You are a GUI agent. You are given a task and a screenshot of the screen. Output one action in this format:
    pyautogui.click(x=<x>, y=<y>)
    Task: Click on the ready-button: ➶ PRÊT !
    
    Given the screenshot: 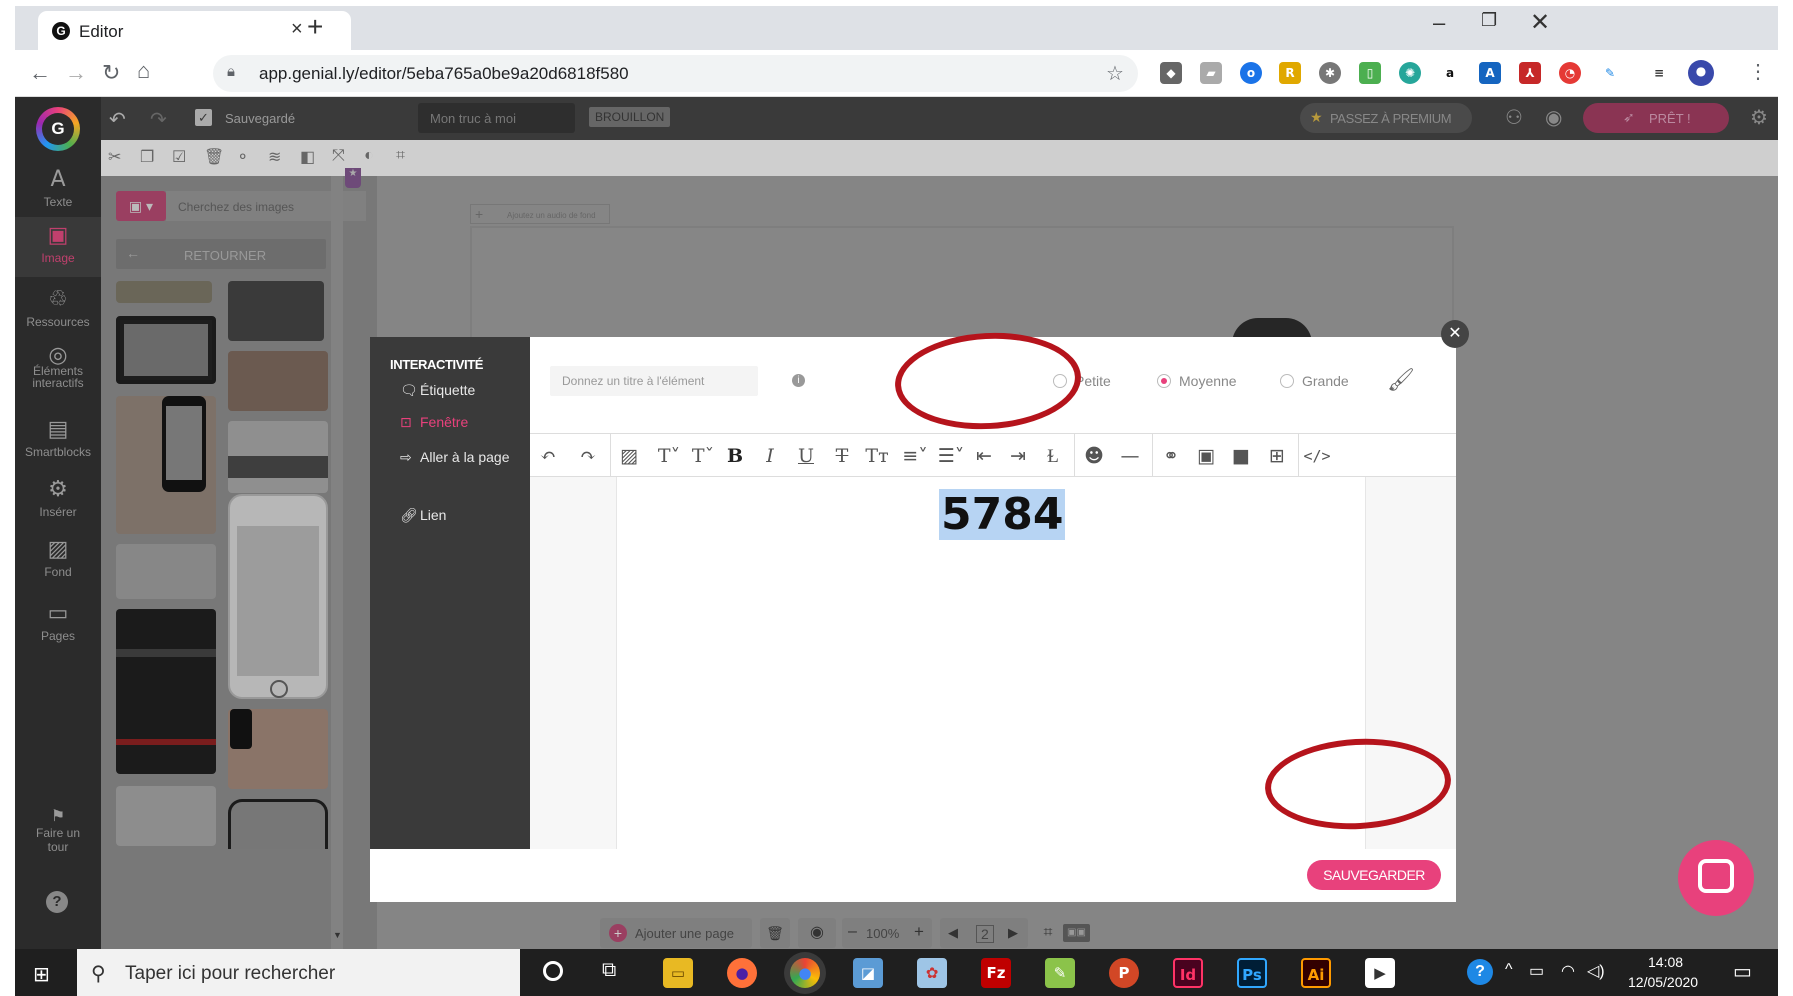 What is the action you would take?
    pyautogui.click(x=1656, y=118)
    